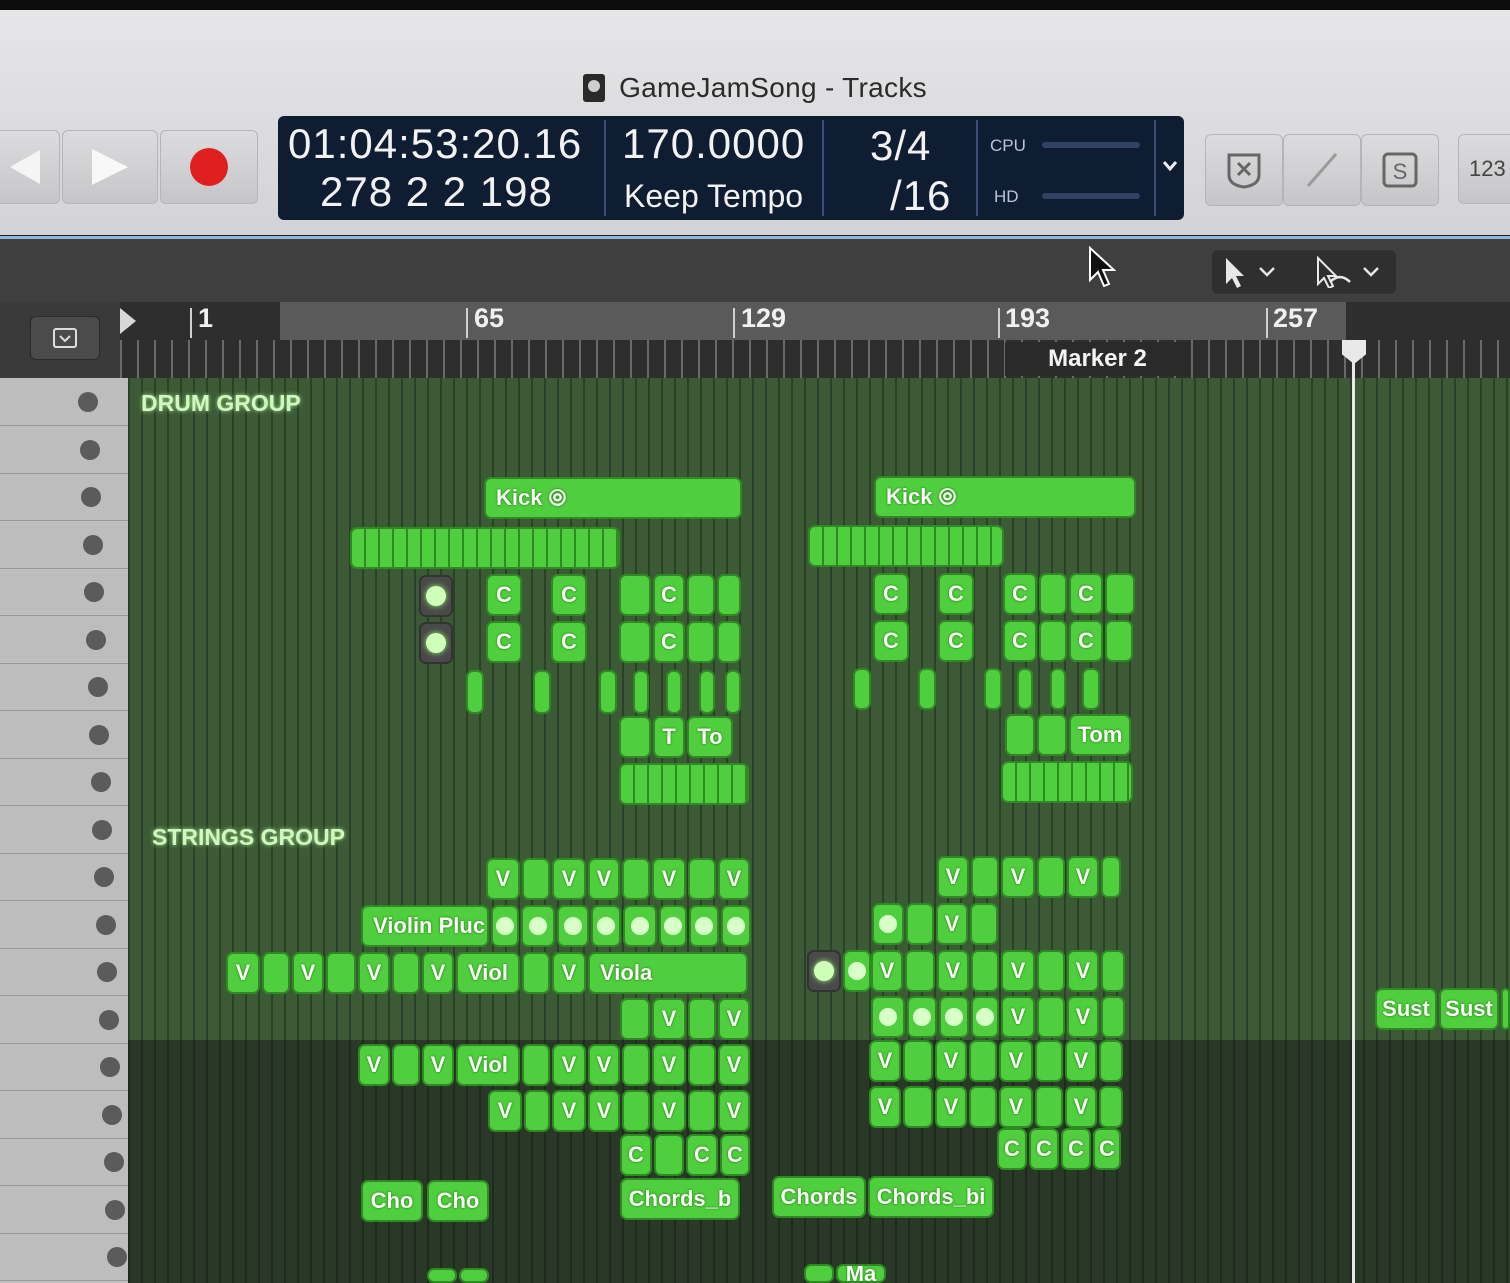 The width and height of the screenshot is (1510, 1283). I want to click on region: Violin Pluc, so click(425, 926).